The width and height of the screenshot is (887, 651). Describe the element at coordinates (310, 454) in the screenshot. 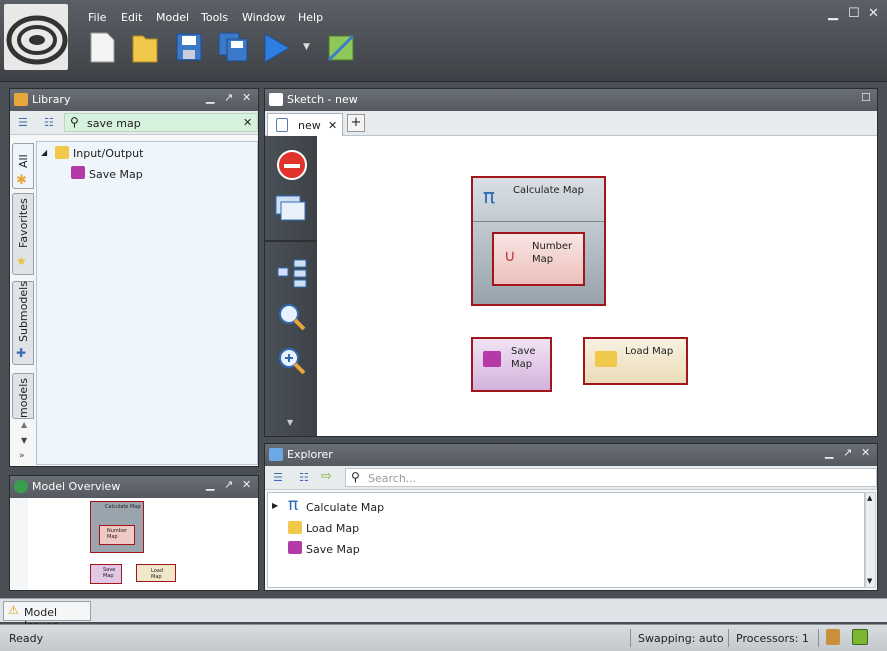

I see `explorer-title: Explorer` at that location.